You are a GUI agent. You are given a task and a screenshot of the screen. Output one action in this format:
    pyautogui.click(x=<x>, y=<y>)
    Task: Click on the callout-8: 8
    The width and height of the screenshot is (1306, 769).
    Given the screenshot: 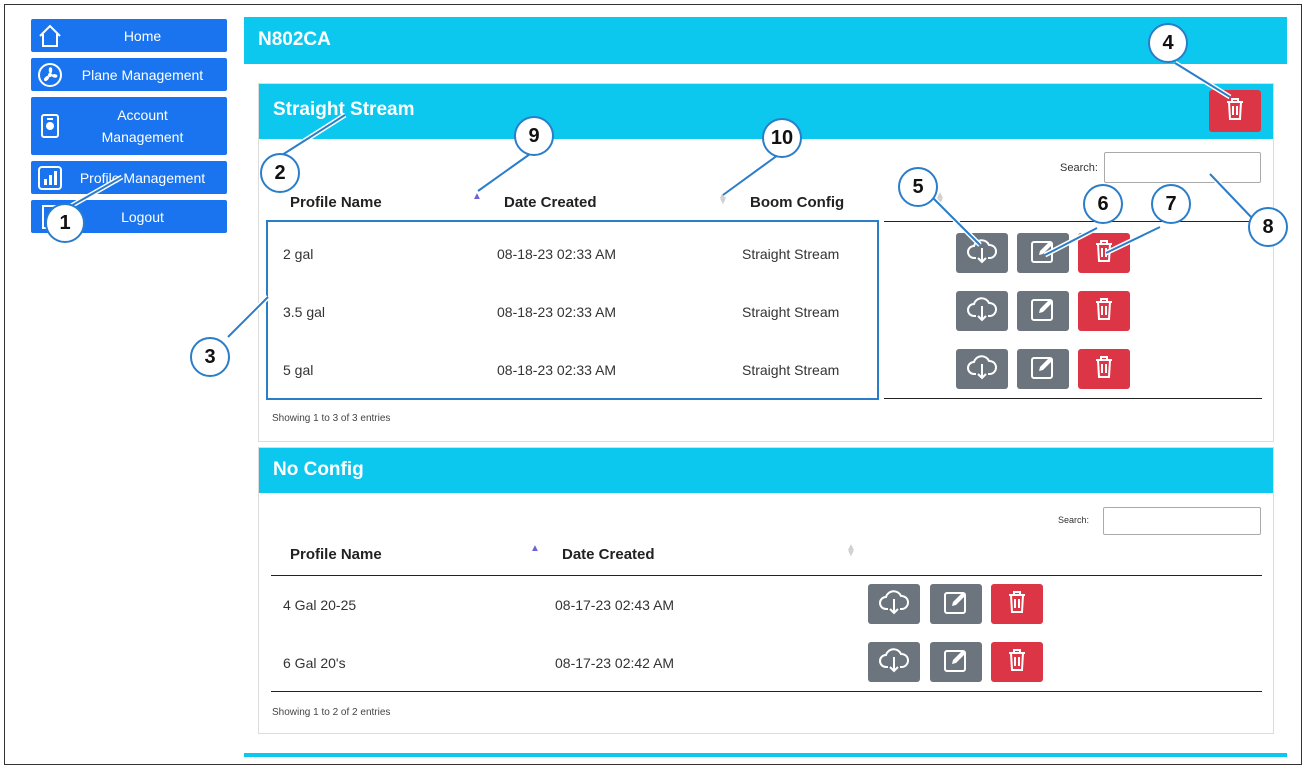 What is the action you would take?
    pyautogui.click(x=1268, y=227)
    